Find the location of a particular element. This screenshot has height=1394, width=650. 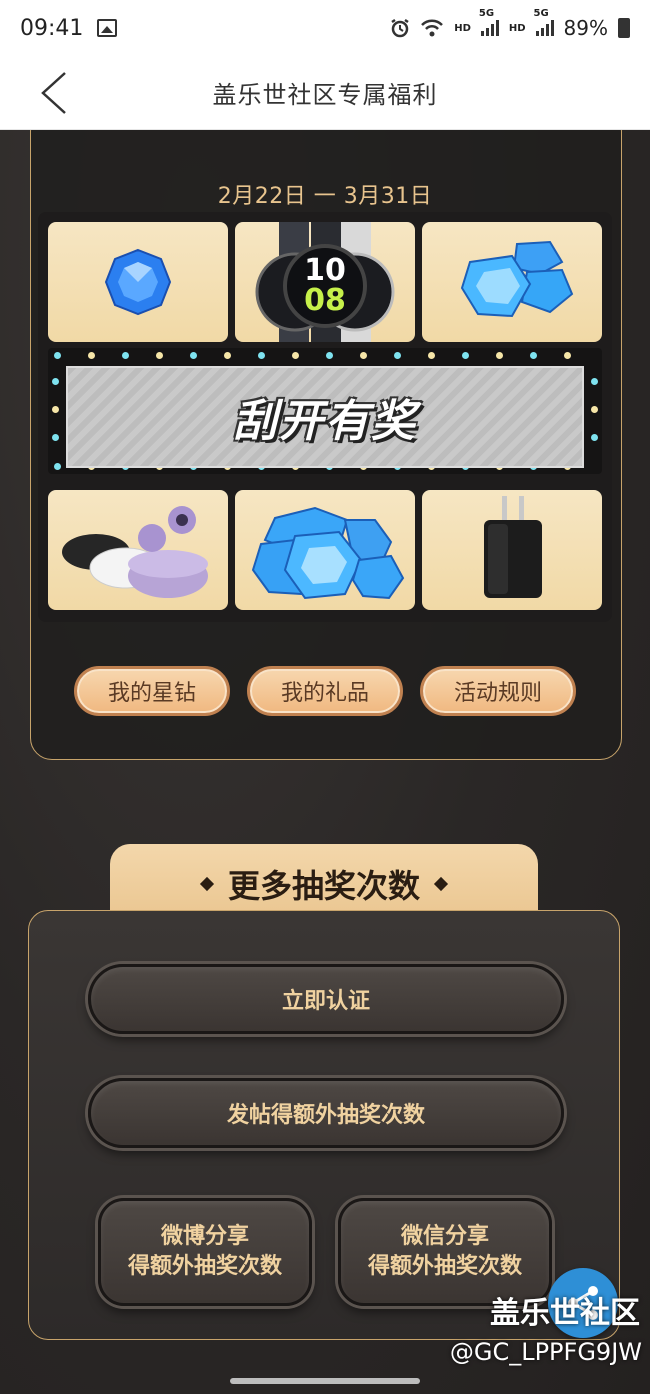

battery-percent: 89% is located at coordinates (585, 28).